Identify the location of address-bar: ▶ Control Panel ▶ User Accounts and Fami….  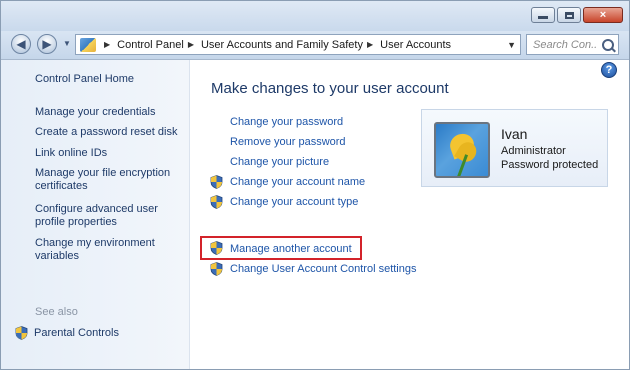
(298, 44).